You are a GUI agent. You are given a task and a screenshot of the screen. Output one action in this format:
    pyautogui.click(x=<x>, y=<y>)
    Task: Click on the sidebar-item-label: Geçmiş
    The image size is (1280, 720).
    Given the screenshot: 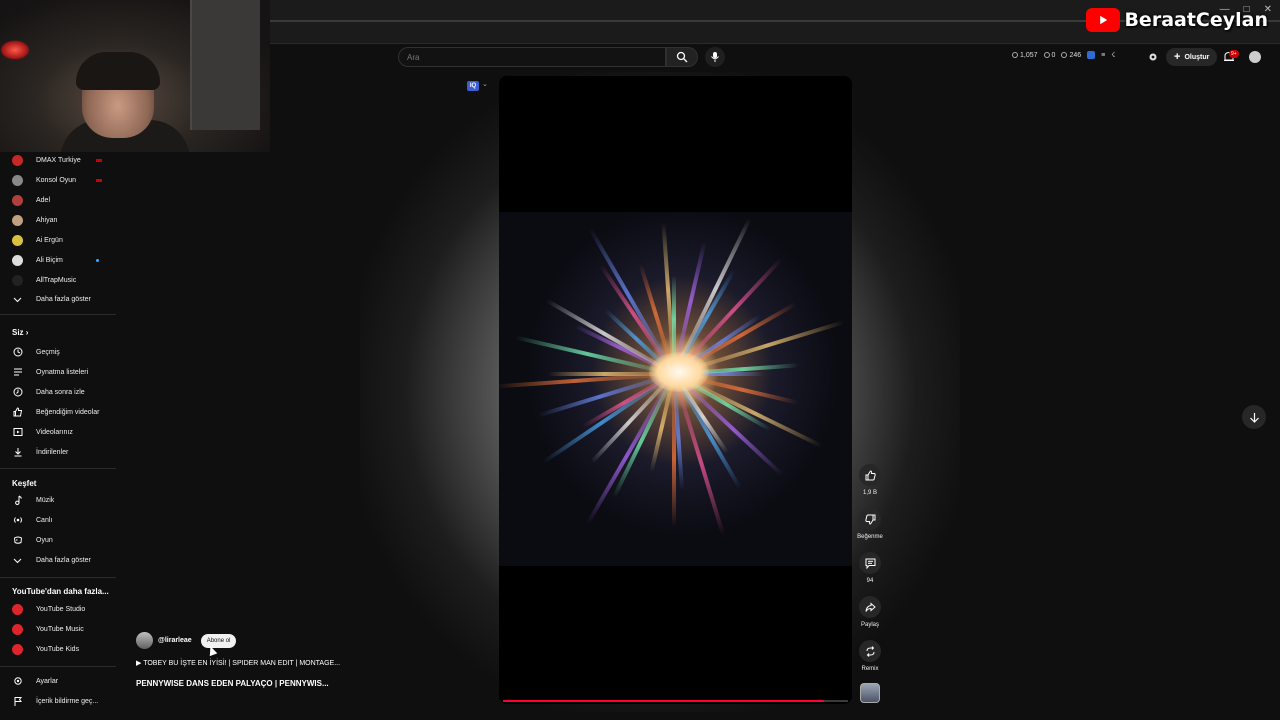 What is the action you would take?
    pyautogui.click(x=48, y=352)
    